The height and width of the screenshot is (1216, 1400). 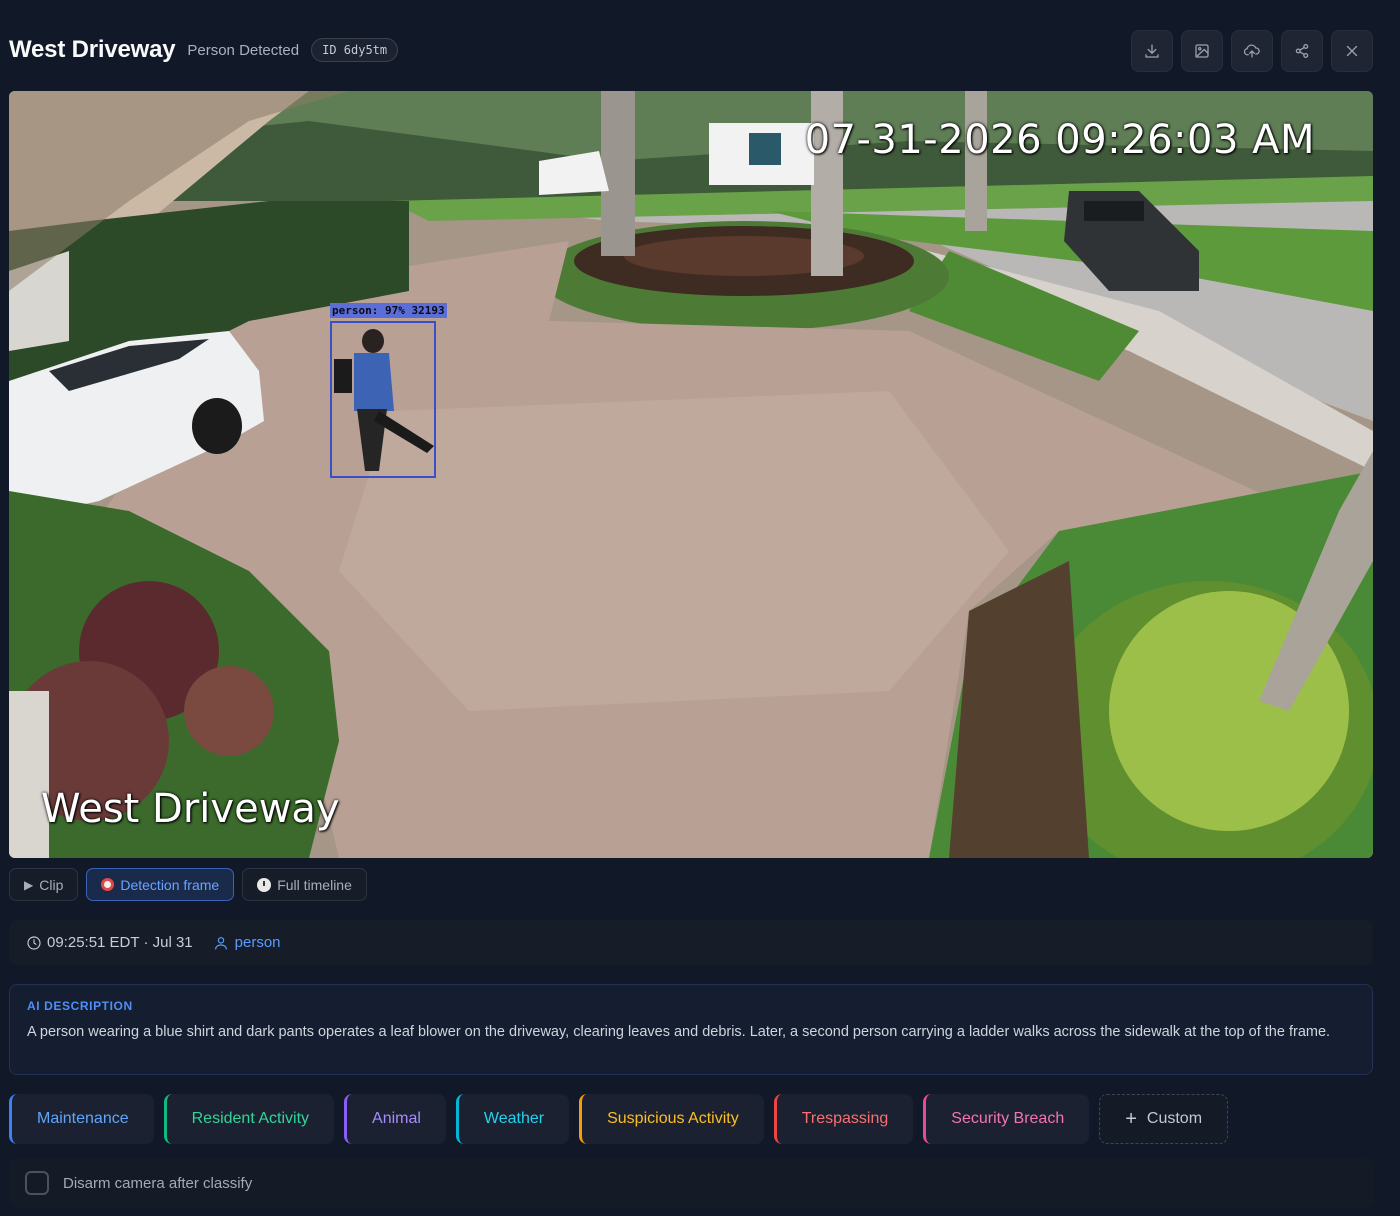 I want to click on detected-object-tag: person, so click(x=247, y=942).